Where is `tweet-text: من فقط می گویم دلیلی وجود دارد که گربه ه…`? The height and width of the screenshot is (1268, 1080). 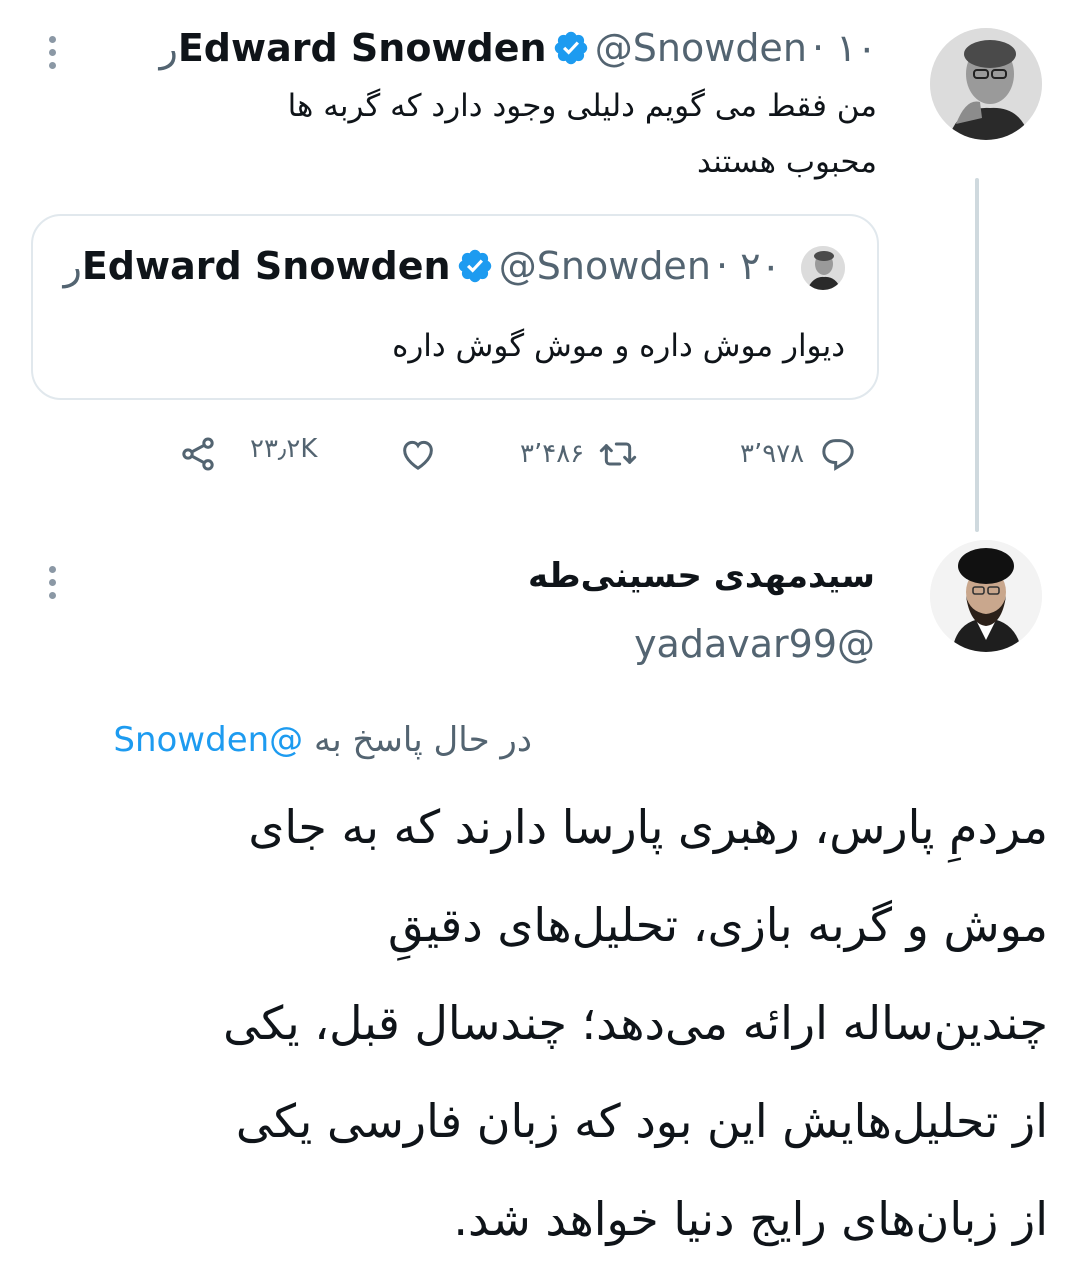 tweet-text: من فقط می گویم دلیلی وجود دارد که گربه ه… is located at coordinates (497, 134).